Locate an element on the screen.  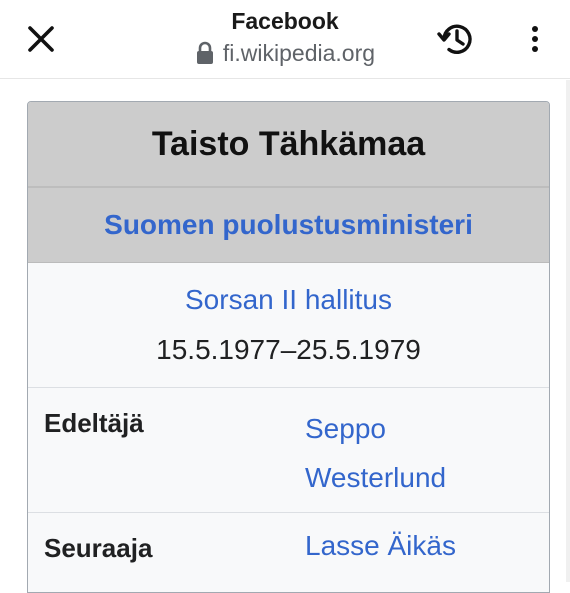
term-dates: 15.5.1977–25.5.1979 is located at coordinates (288, 349).